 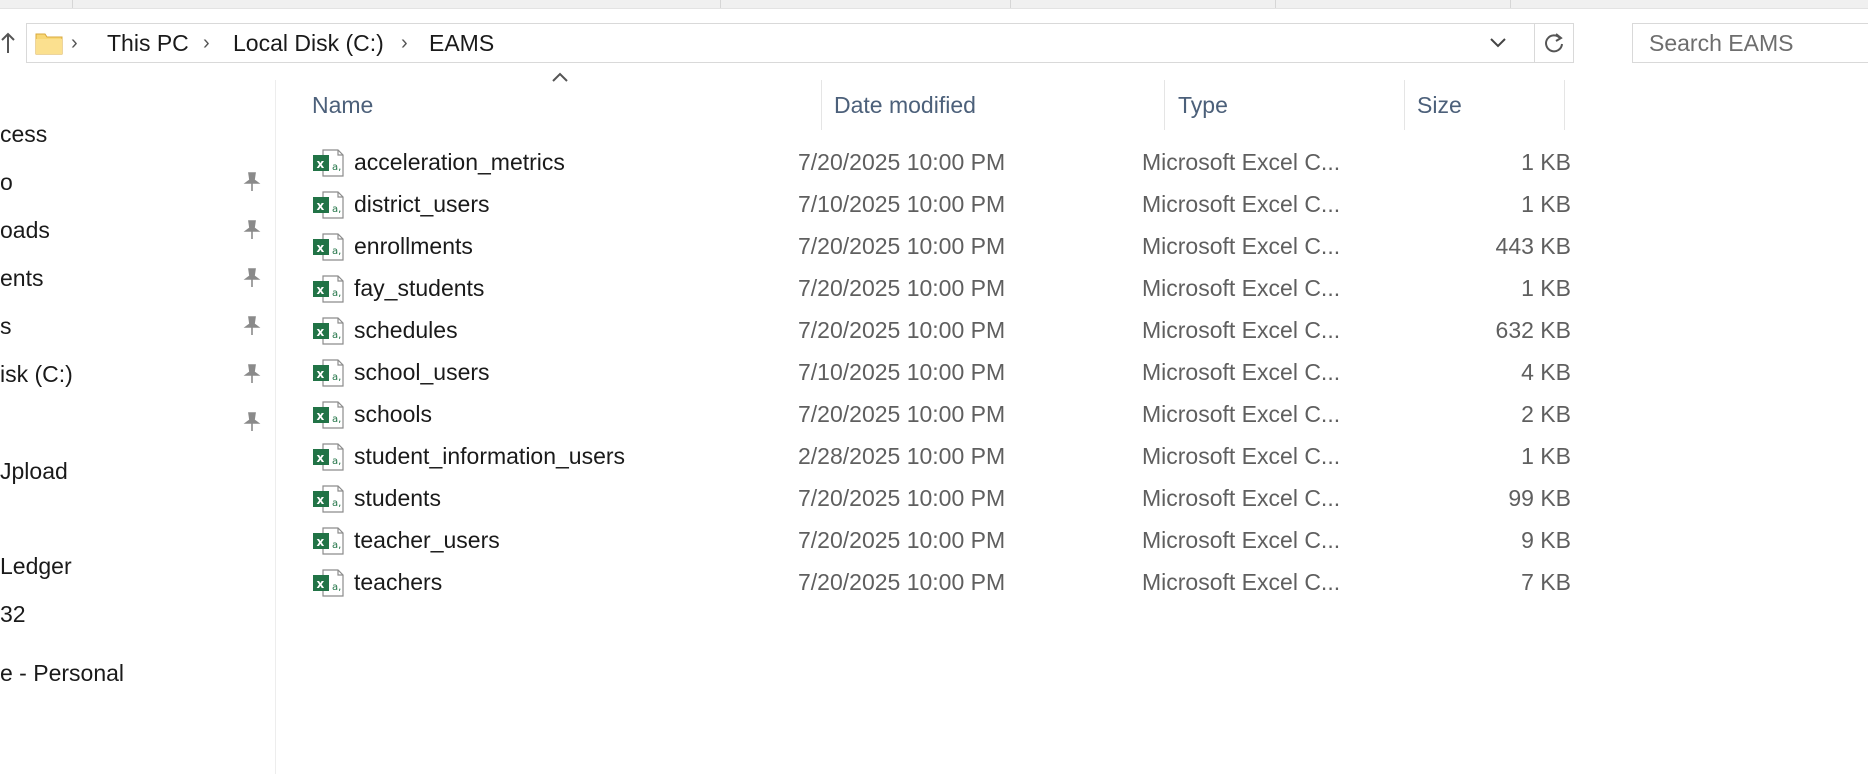 I want to click on nav-item-label: Jpload, so click(x=34, y=471).